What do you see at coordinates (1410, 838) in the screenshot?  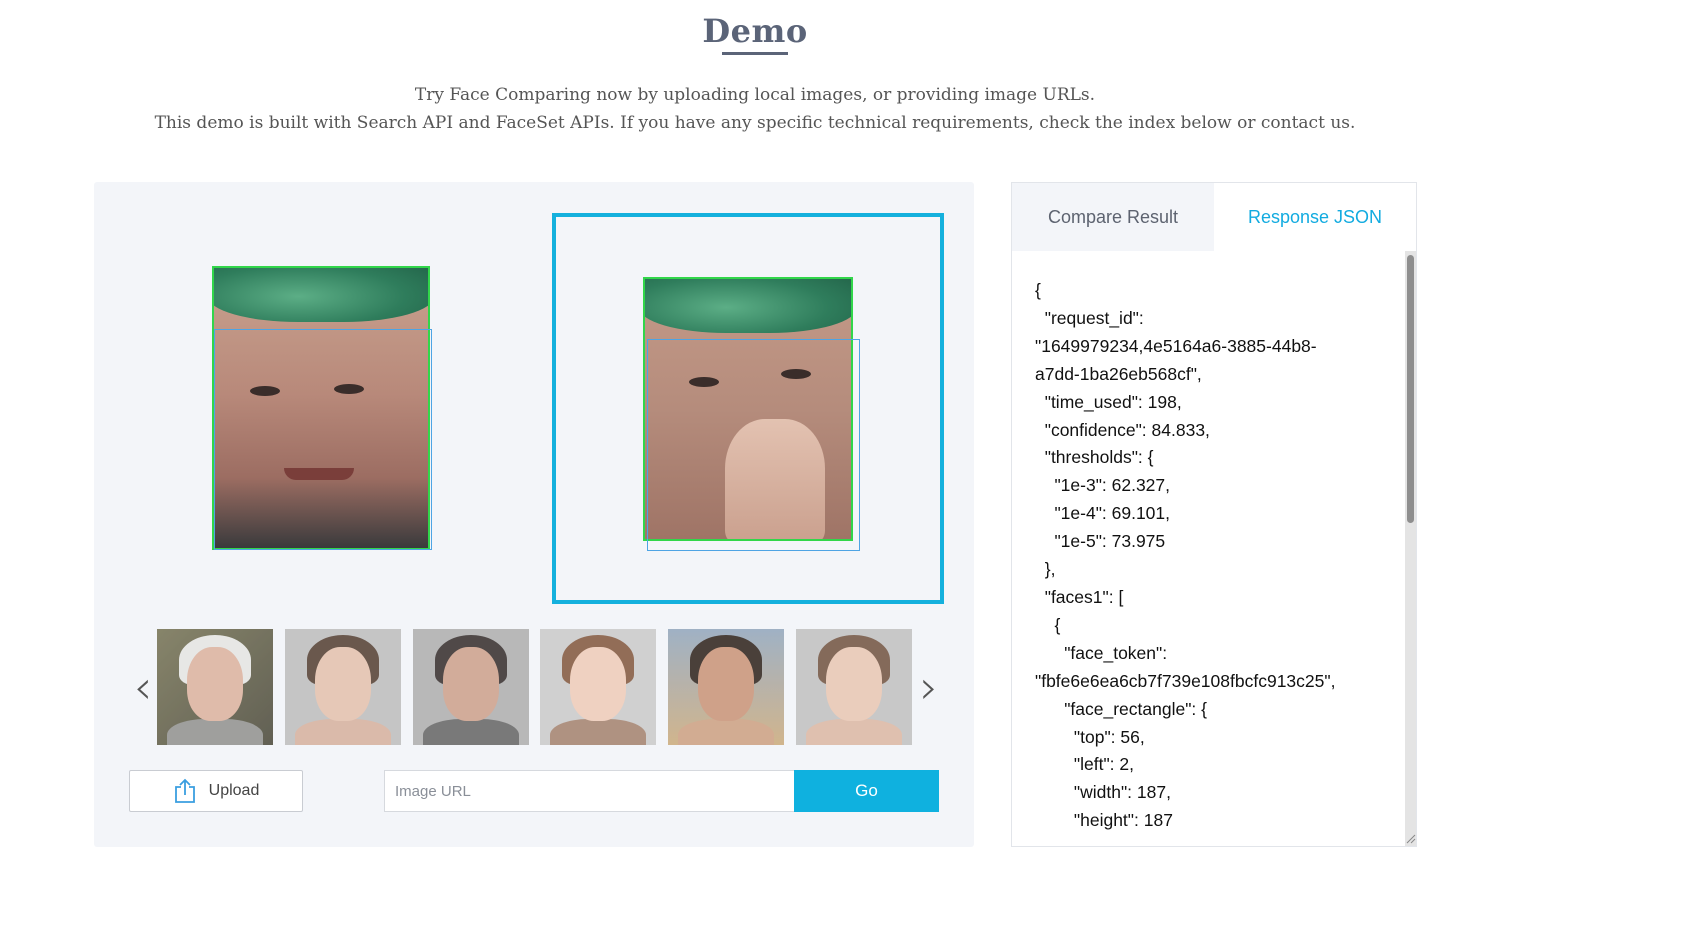 I see `resize-grip-icon` at bounding box center [1410, 838].